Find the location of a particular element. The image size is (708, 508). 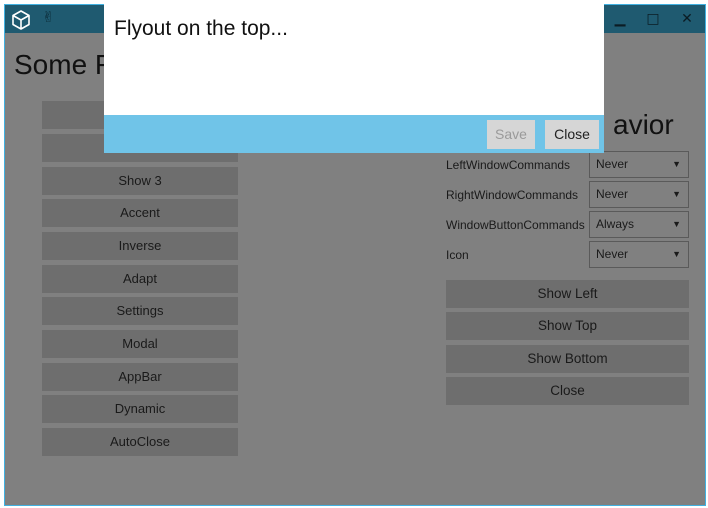

window-button-commands-label: WindowButtonCommands is located at coordinates (515, 225).